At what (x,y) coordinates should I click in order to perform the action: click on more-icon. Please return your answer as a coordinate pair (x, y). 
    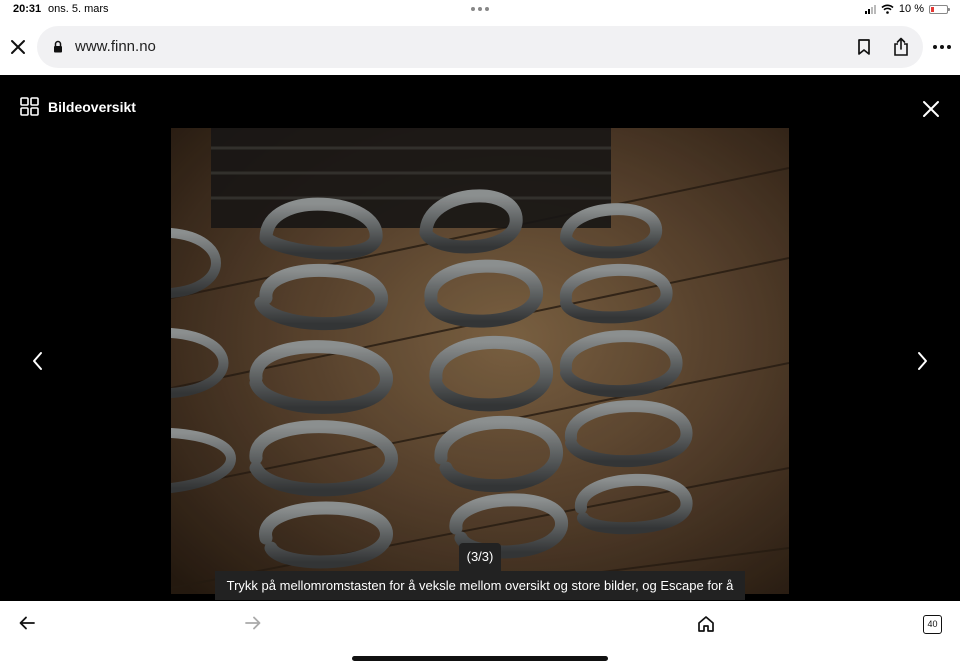
    Looking at the image, I should click on (942, 47).